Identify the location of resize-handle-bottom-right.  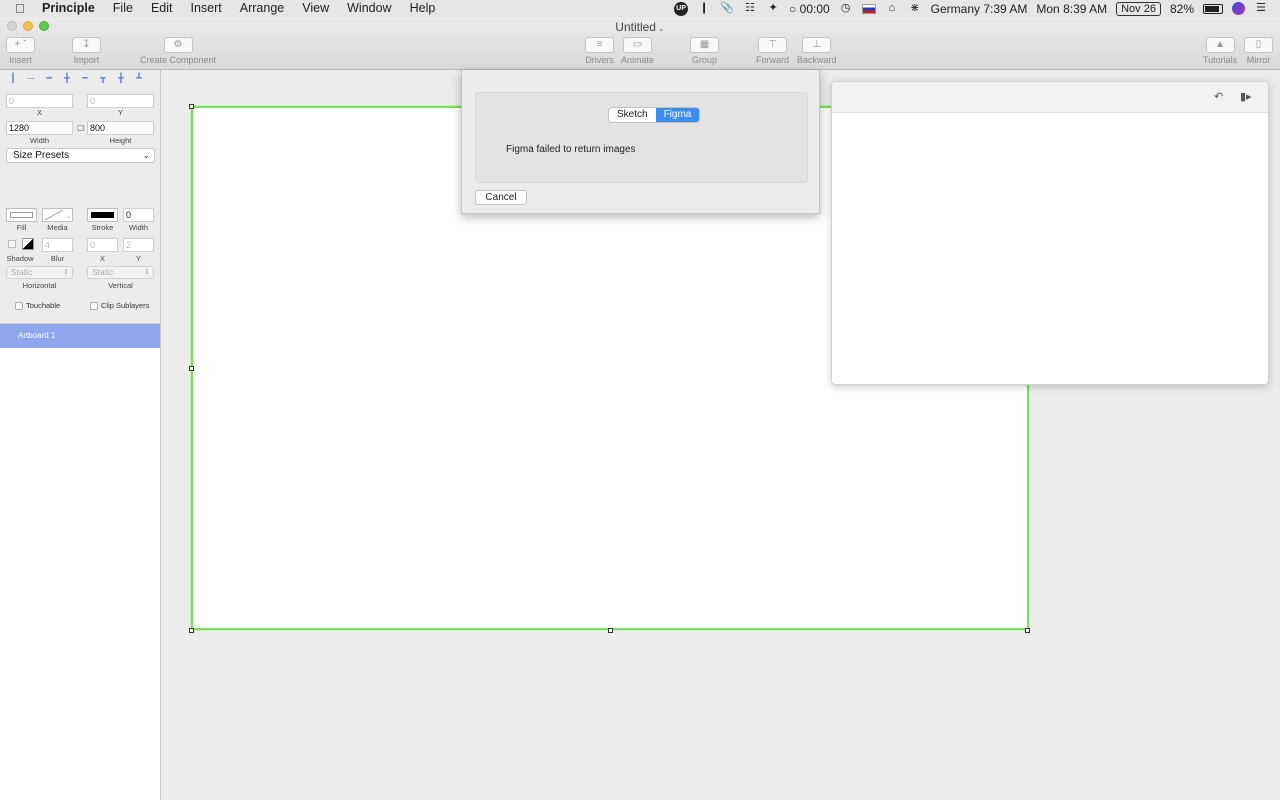
(1027, 630).